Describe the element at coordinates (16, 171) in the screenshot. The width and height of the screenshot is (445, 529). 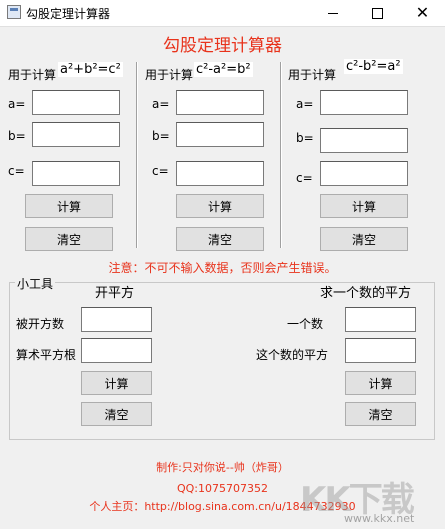
I see `panel-1-c-label: c=` at that location.